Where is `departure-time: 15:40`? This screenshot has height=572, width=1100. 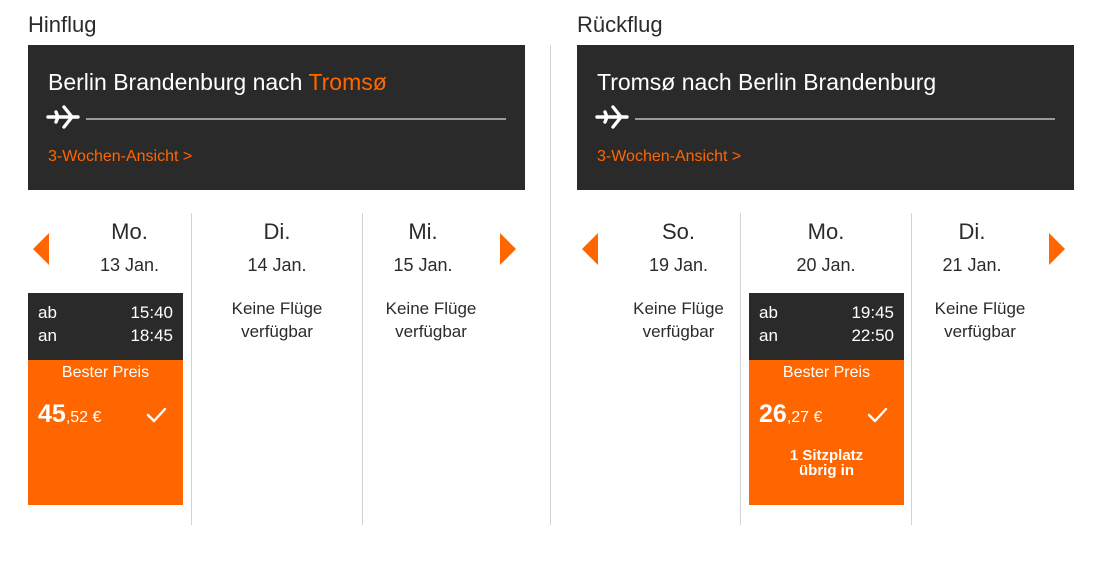
departure-time: 15:40 is located at coordinates (151, 312).